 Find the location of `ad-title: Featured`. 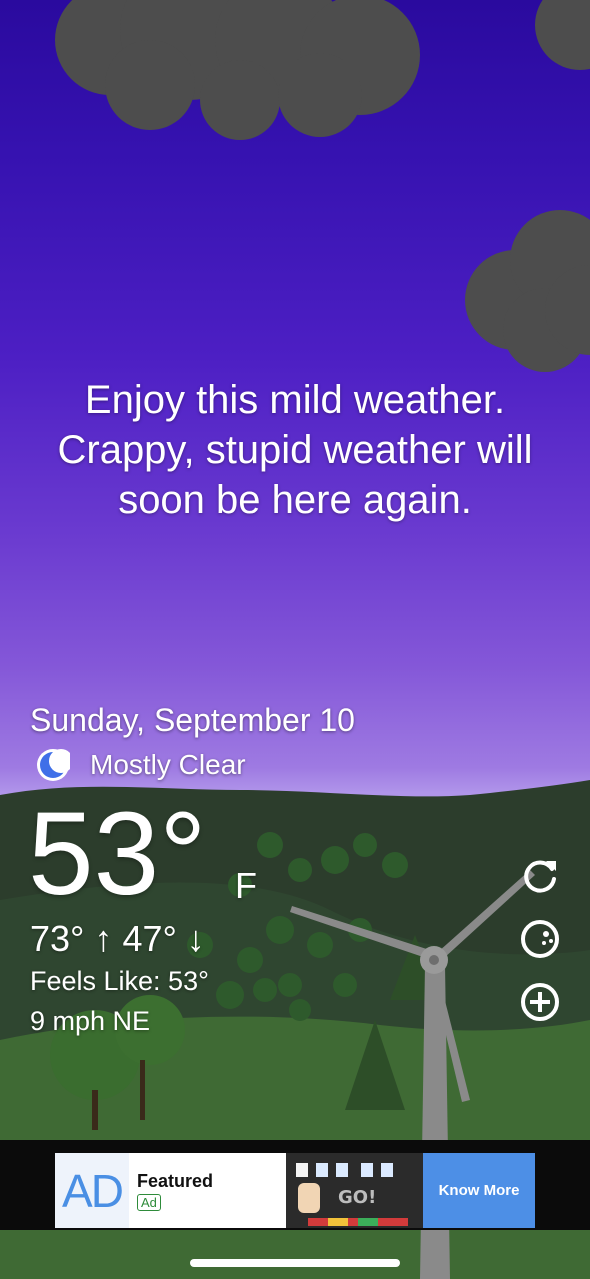

ad-title: Featured is located at coordinates (175, 1181).